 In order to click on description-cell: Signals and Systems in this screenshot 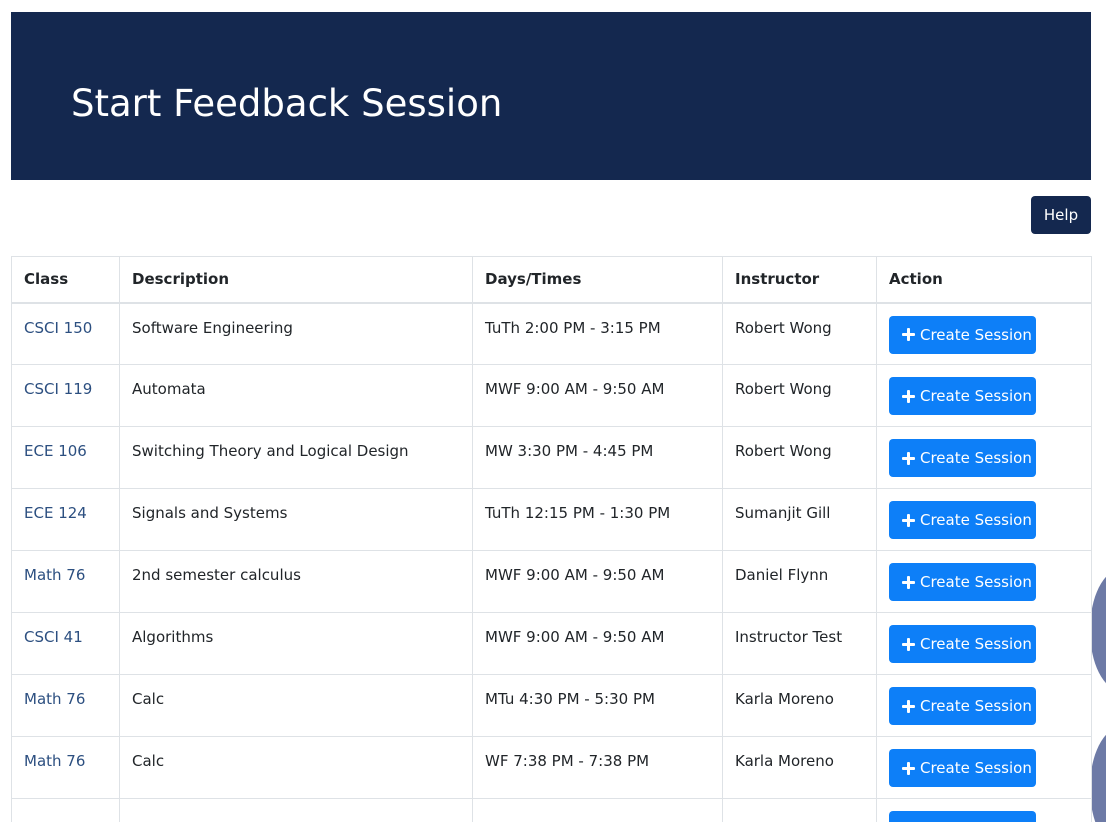, I will do `click(296, 519)`.